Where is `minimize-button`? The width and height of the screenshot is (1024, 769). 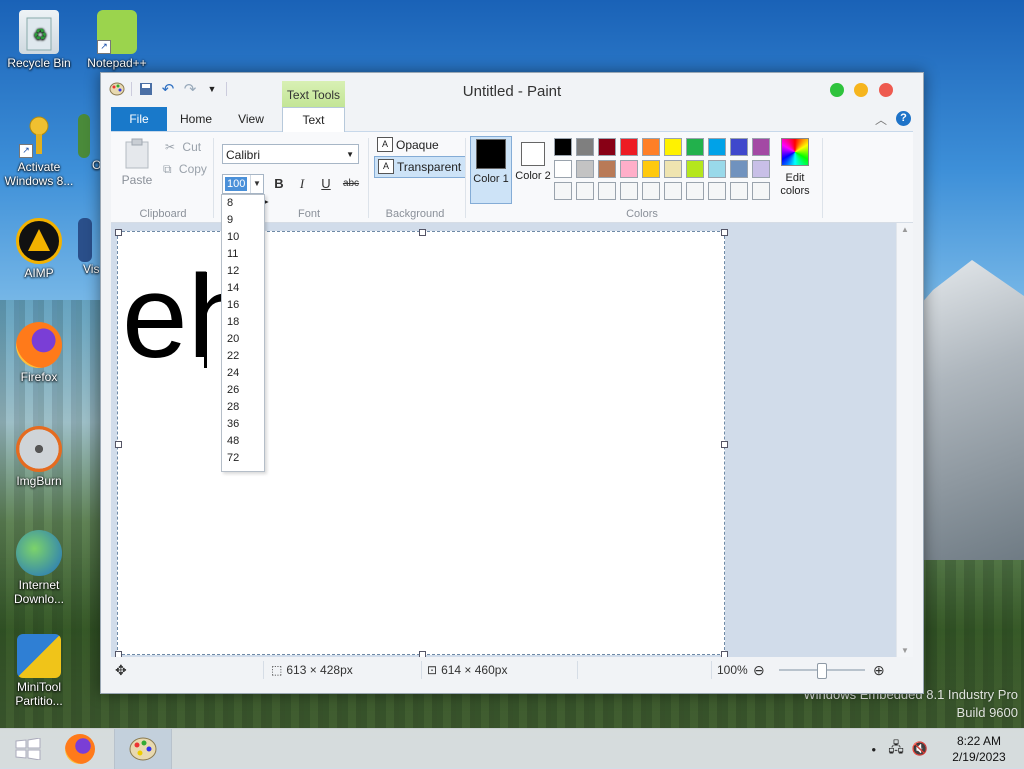 minimize-button is located at coordinates (861, 90).